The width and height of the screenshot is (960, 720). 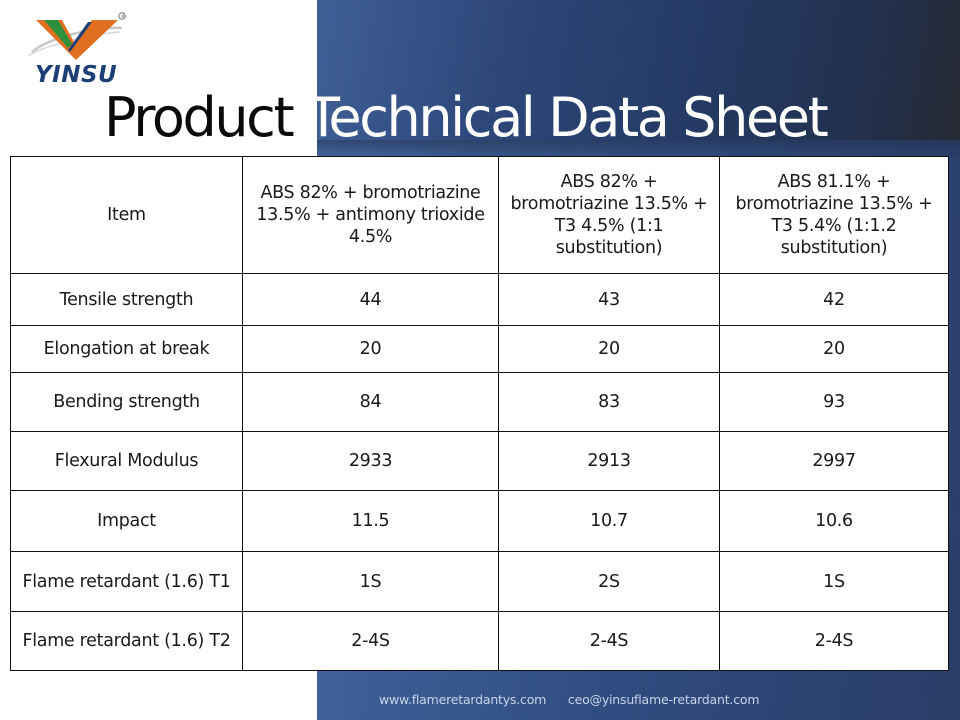 What do you see at coordinates (834, 402) in the screenshot?
I see `cell-value: 93` at bounding box center [834, 402].